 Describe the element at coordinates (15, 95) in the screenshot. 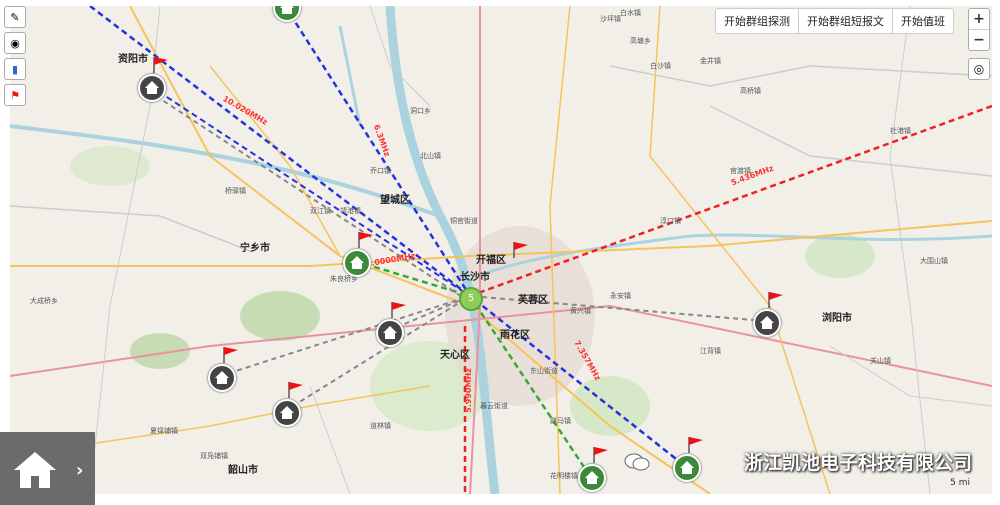

I see `flag-icon: ⚑` at that location.